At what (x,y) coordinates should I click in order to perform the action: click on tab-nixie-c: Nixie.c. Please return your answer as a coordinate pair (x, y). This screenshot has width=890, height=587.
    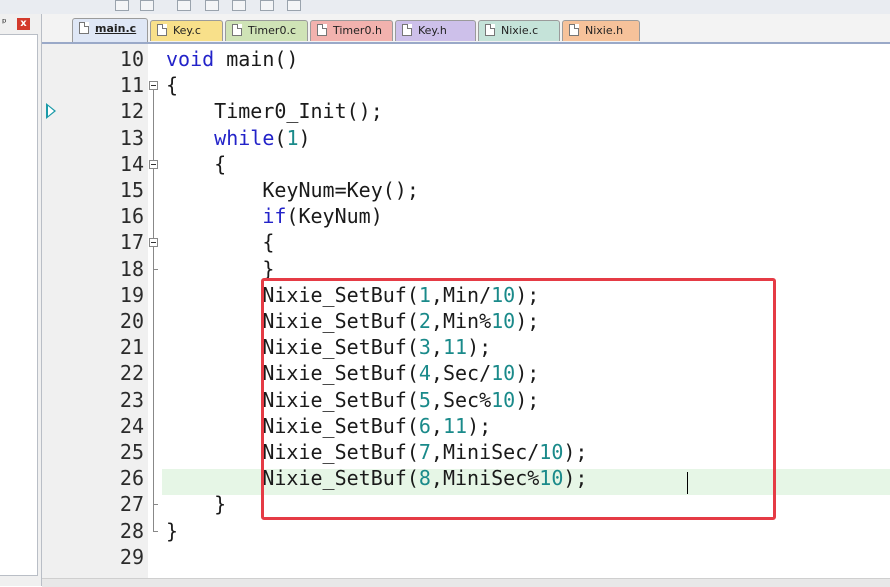
    Looking at the image, I should click on (519, 30).